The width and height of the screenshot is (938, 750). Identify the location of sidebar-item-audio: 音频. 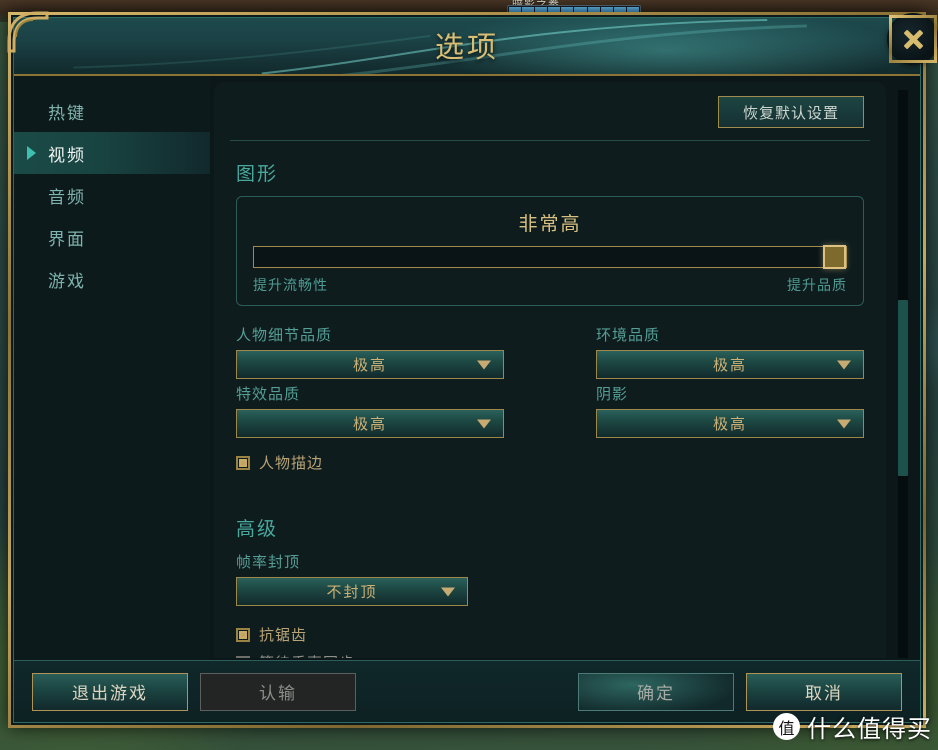
(112, 195).